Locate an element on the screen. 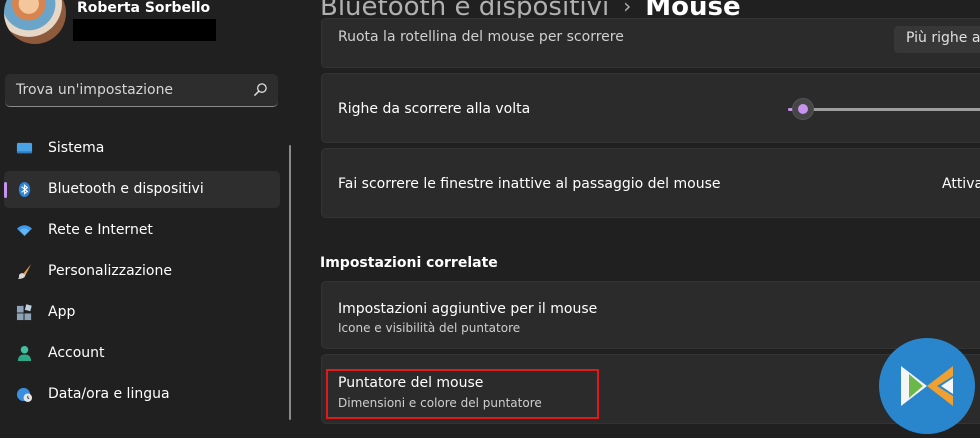 The image size is (980, 438). sidebar-scrollbar is located at coordinates (290, 282).